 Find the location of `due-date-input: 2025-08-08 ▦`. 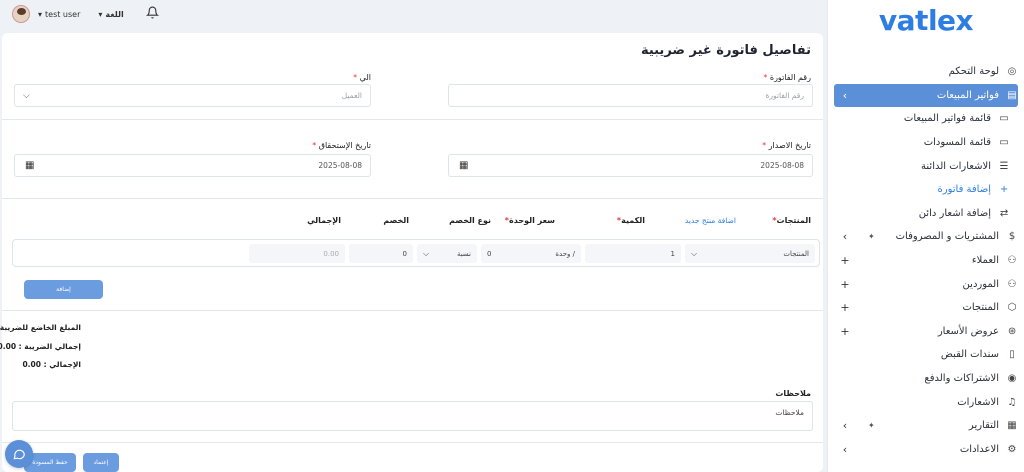

due-date-input: 2025-08-08 ▦ is located at coordinates (192, 165).